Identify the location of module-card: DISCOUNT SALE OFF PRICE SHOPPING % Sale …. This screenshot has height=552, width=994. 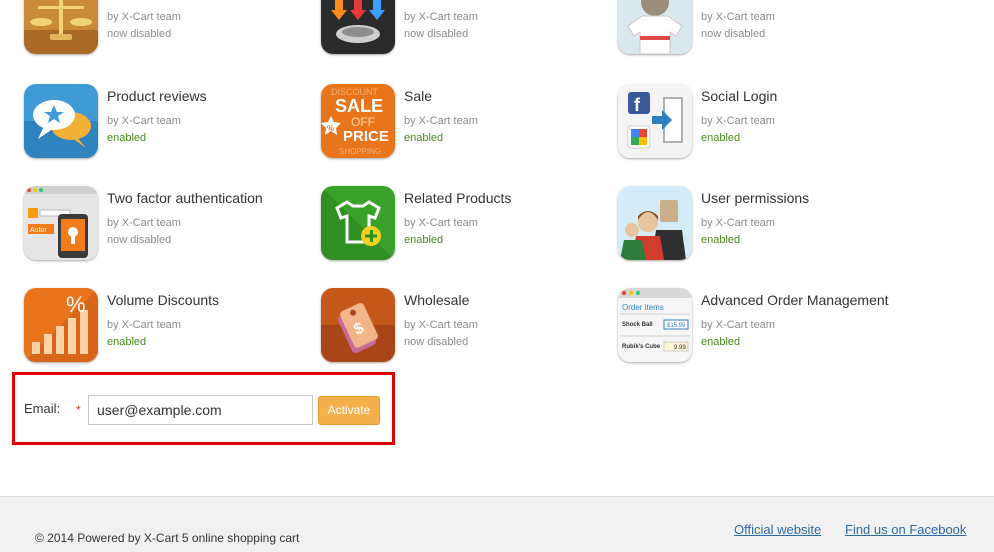
(466, 124).